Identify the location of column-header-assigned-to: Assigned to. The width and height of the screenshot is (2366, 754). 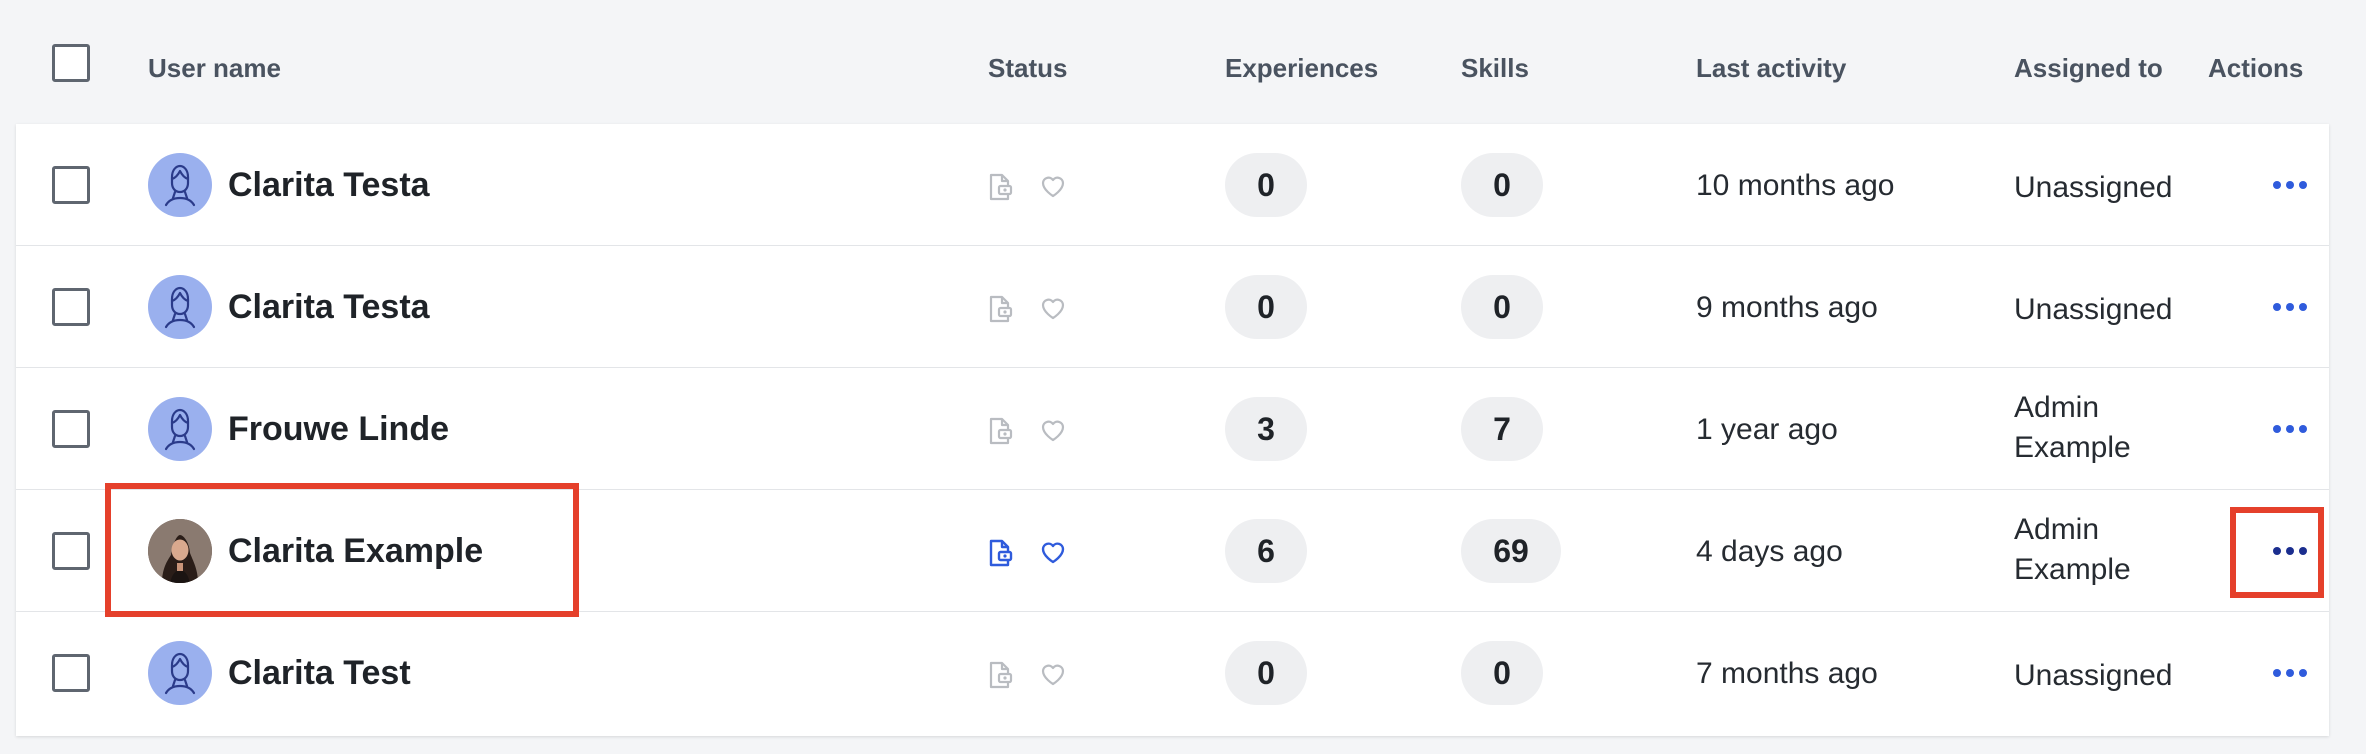
(2088, 68).